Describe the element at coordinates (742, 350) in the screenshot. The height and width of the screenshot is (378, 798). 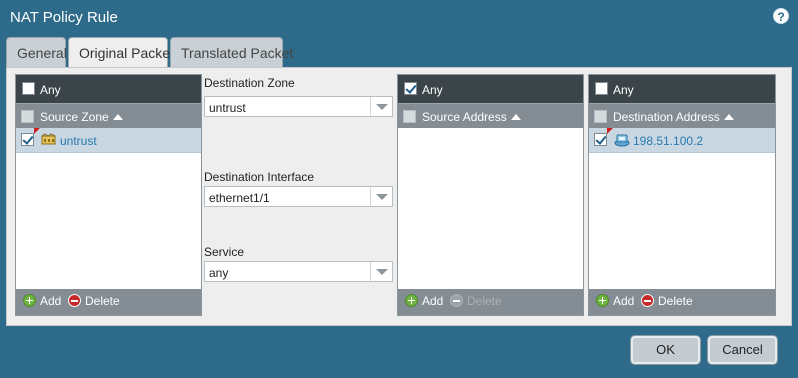
I see `cancel-button: Cancel` at that location.